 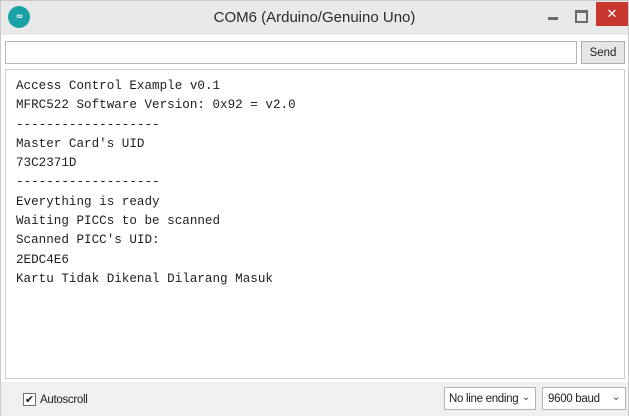 What do you see at coordinates (64, 399) in the screenshot?
I see `autoscroll-label: Autoscroll` at bounding box center [64, 399].